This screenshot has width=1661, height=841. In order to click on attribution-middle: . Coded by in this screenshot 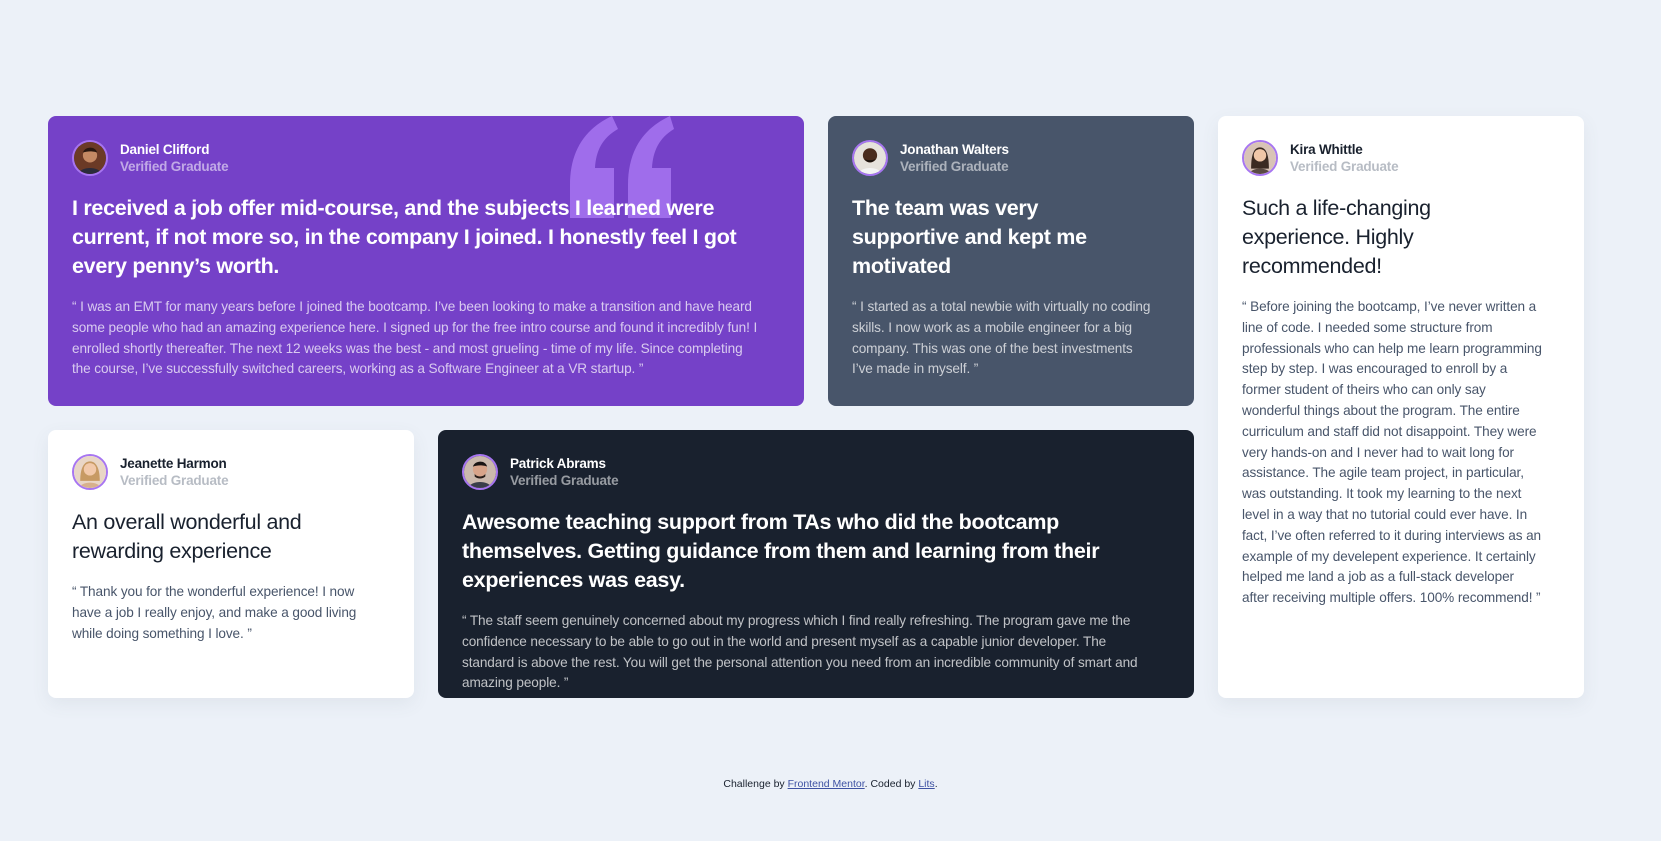, I will do `click(891, 784)`.